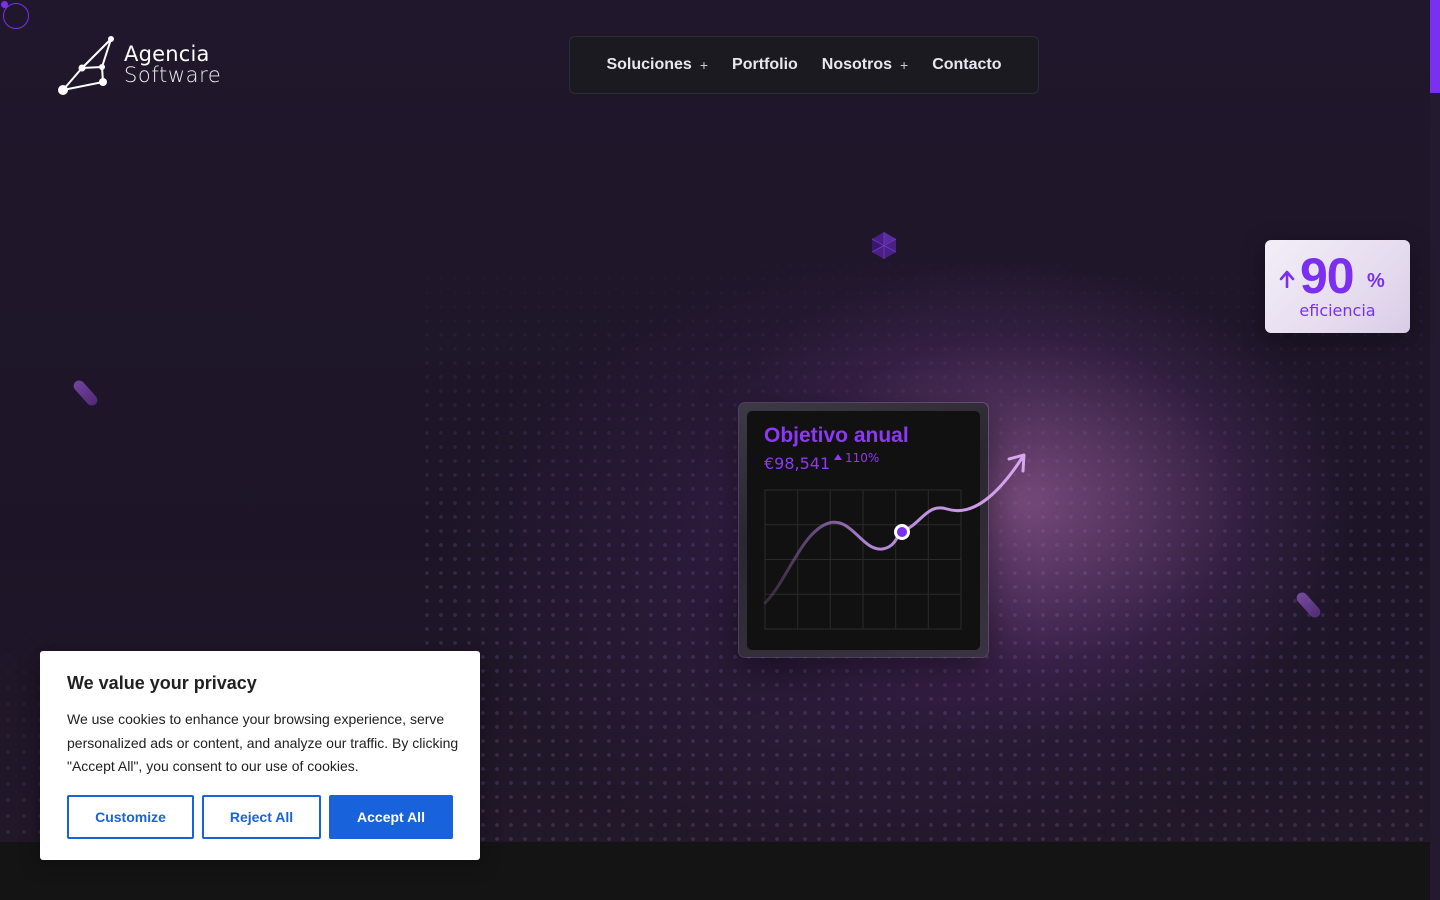 The width and height of the screenshot is (1440, 900). Describe the element at coordinates (1435, 46) in the screenshot. I see `scrollbar-thumb` at that location.